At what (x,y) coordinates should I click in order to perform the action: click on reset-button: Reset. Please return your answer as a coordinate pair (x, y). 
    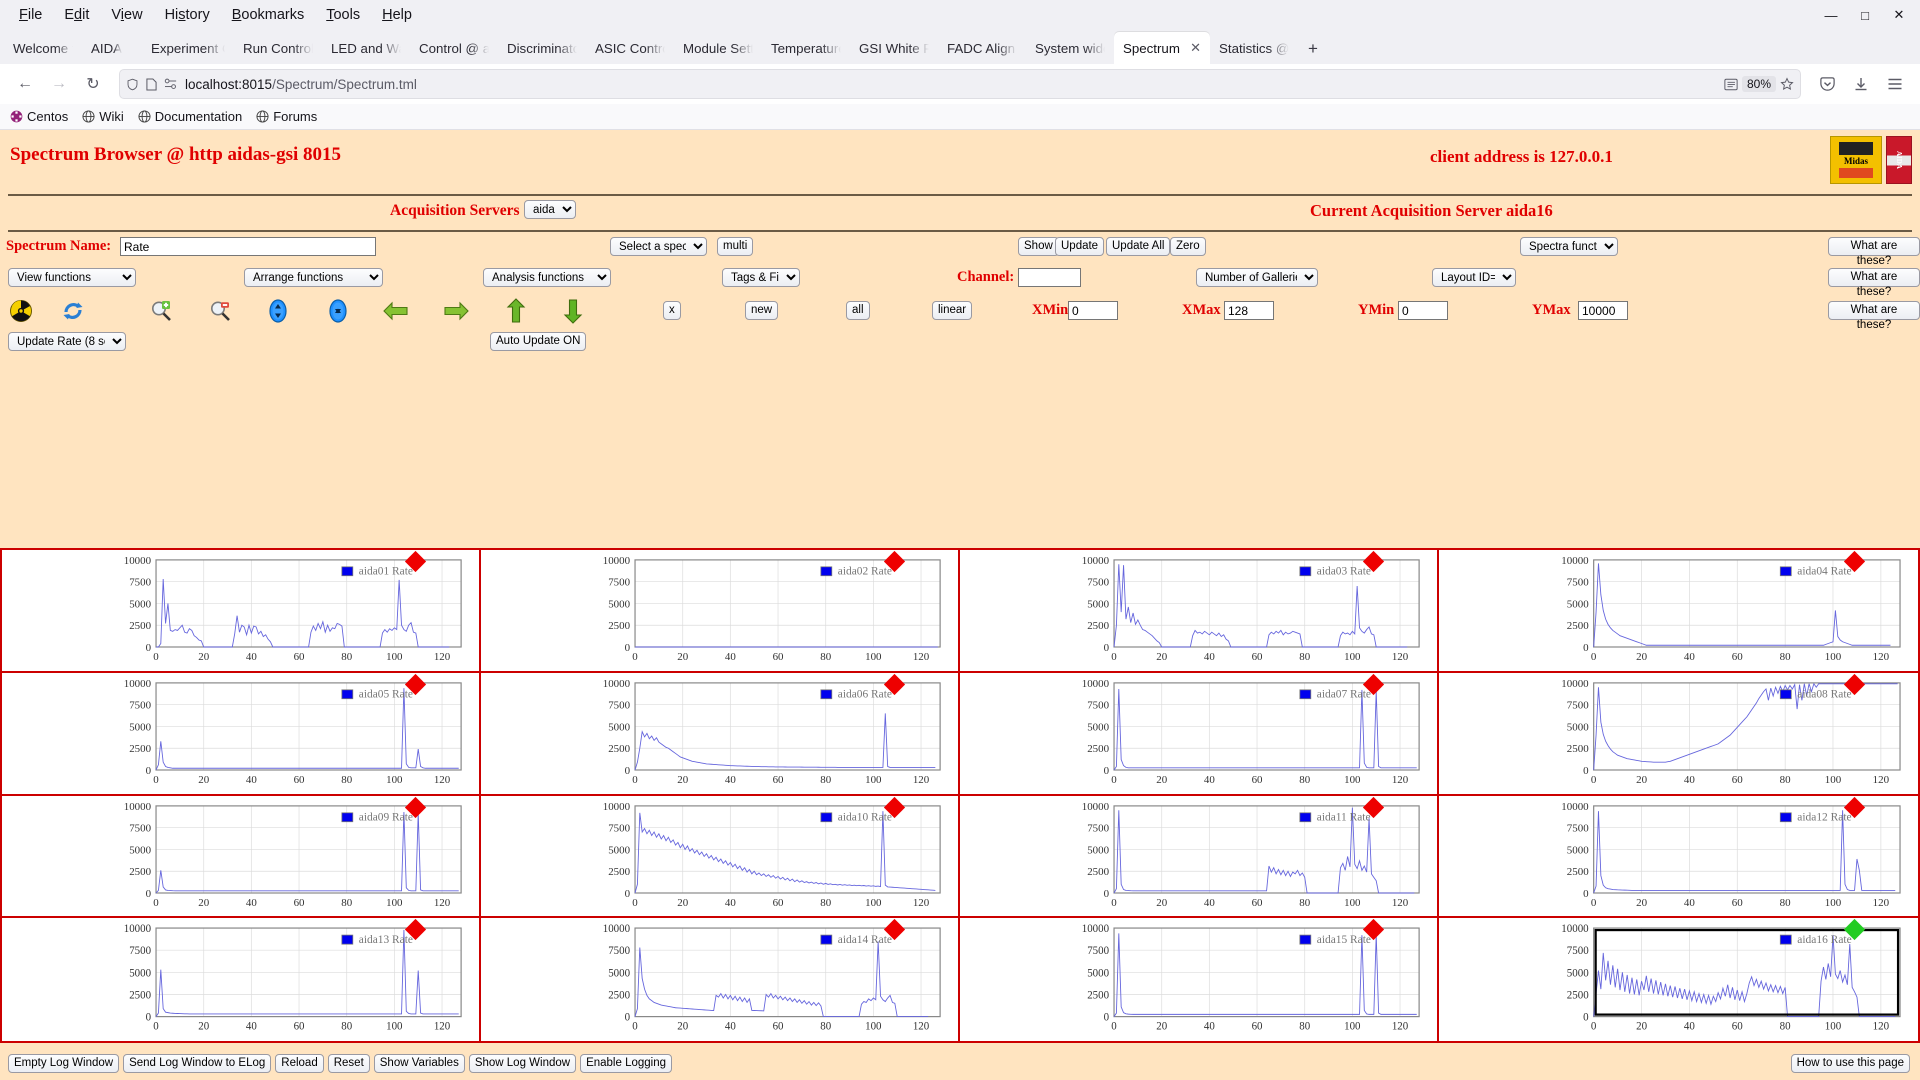
    Looking at the image, I should click on (348, 1063).